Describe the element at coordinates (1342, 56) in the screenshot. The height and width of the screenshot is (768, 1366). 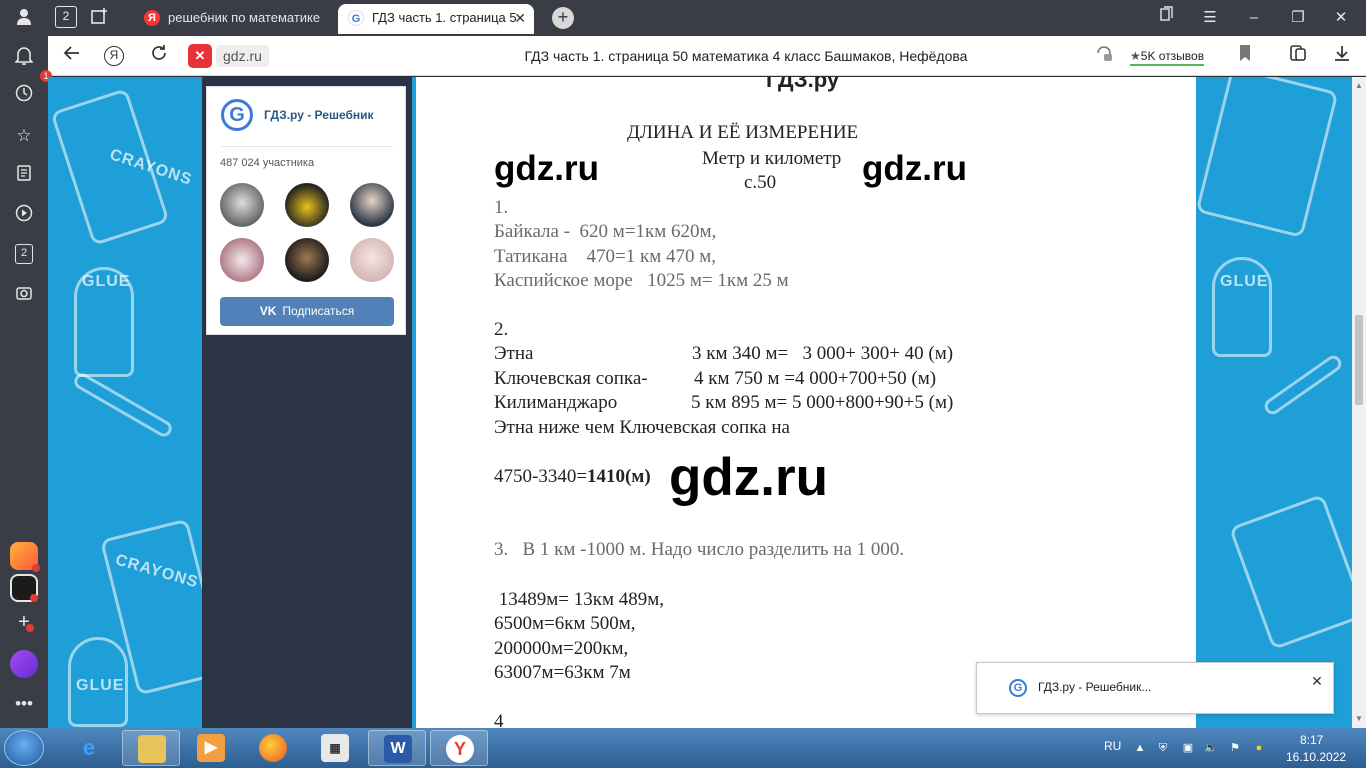
I see `download-icon` at that location.